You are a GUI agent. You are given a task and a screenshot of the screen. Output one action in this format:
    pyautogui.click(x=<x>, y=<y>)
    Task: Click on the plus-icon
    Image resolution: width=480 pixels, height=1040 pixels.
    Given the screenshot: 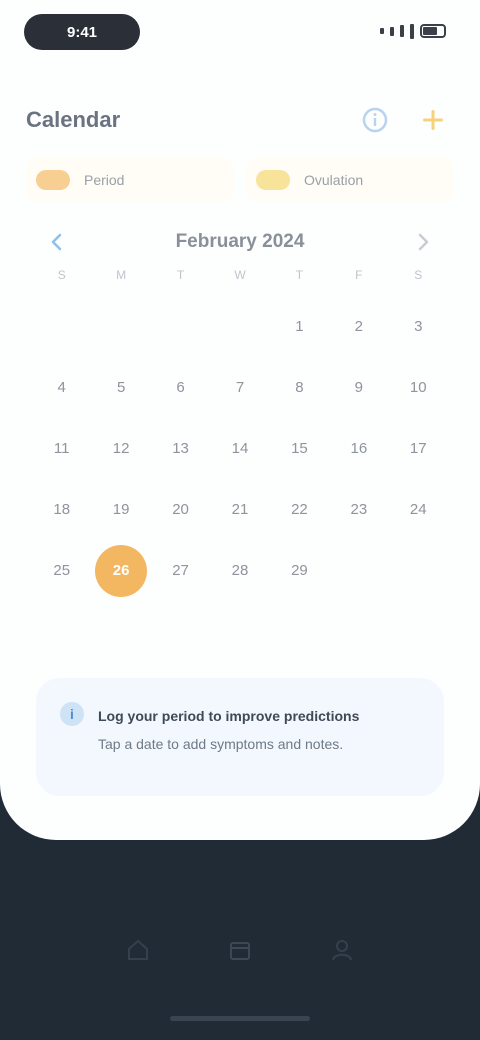 What is the action you would take?
    pyautogui.click(x=433, y=120)
    